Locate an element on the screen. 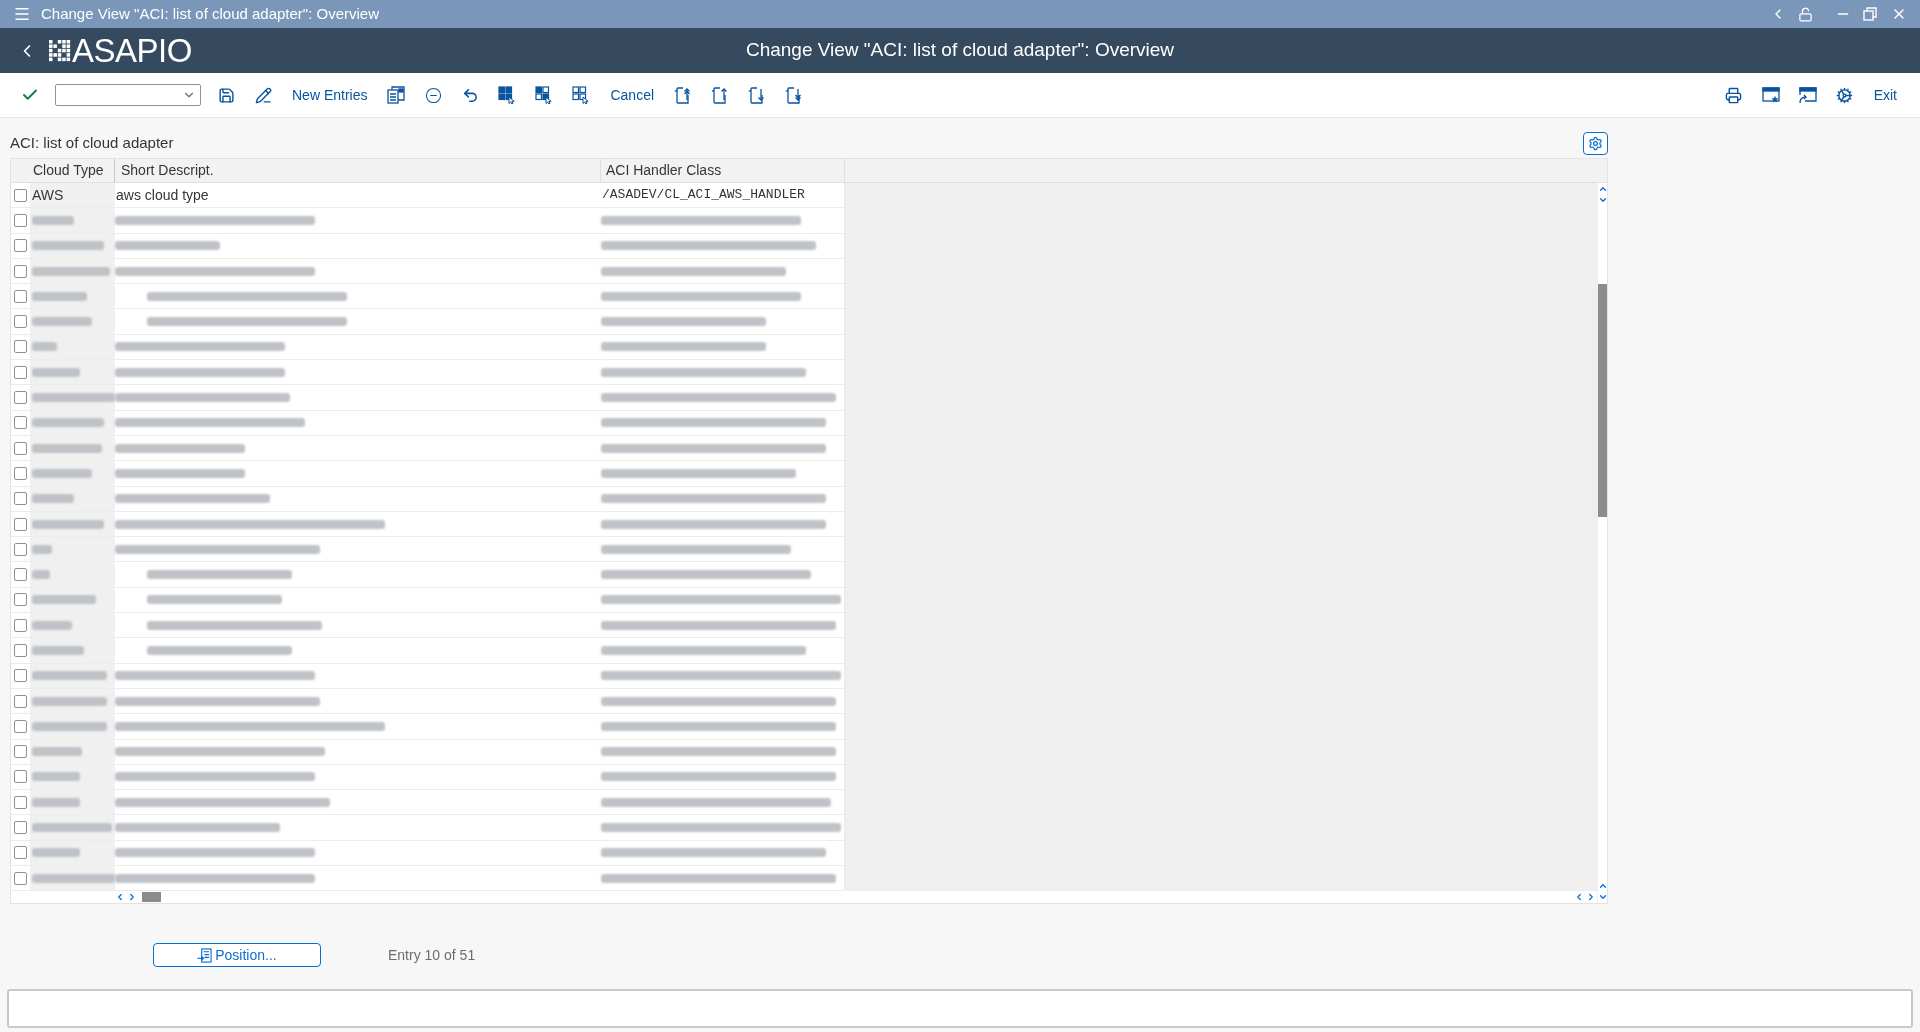 The width and height of the screenshot is (1920, 1032). settings-button is located at coordinates (1595, 143).